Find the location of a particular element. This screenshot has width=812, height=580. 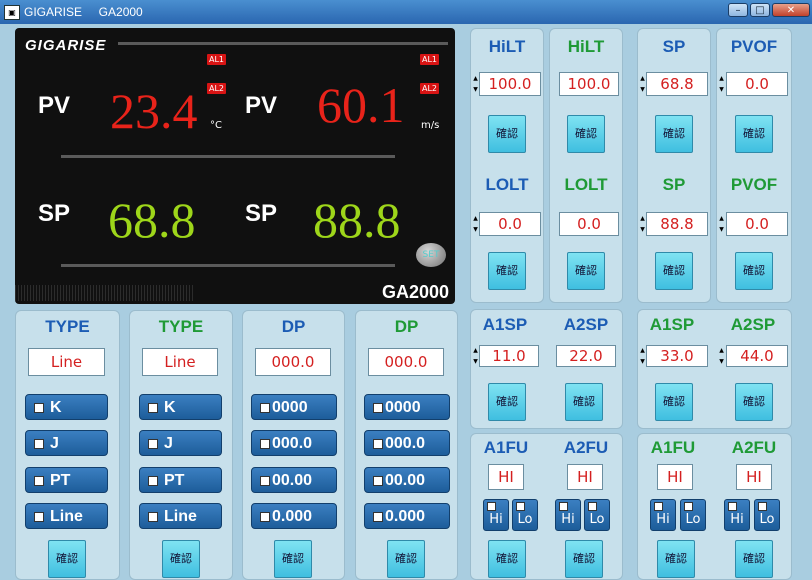

type-option-k-1: K is located at coordinates (66, 407).